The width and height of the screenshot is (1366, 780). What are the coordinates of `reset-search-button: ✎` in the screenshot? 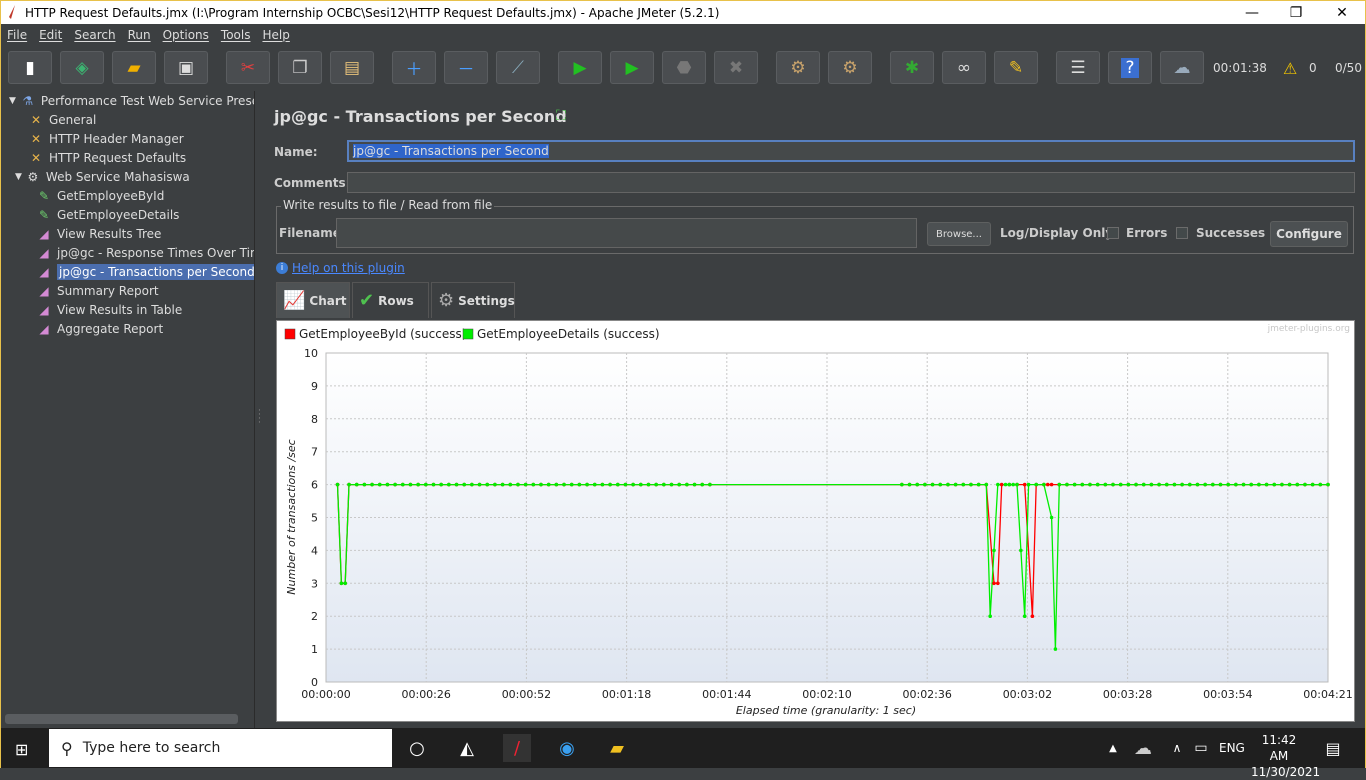 It's located at (1016, 67).